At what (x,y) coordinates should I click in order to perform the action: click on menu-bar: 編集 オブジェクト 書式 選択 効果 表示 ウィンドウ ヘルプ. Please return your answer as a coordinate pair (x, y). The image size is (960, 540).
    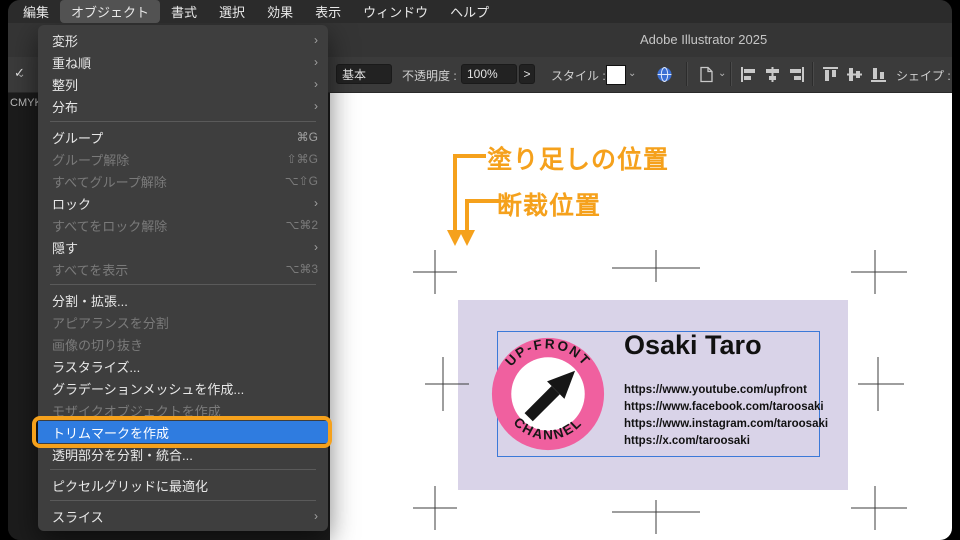
    Looking at the image, I should click on (480, 11).